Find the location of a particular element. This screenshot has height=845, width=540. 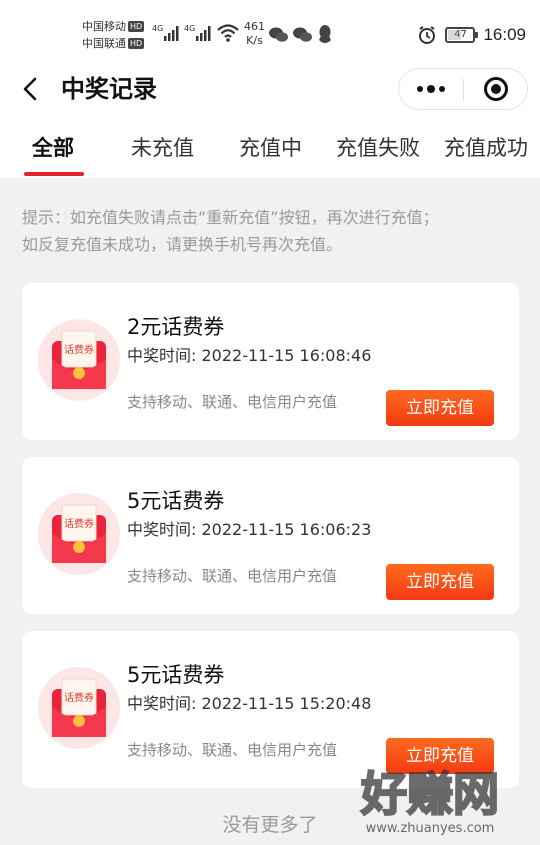

tab-recharging: 充值中 is located at coordinates (270, 148).